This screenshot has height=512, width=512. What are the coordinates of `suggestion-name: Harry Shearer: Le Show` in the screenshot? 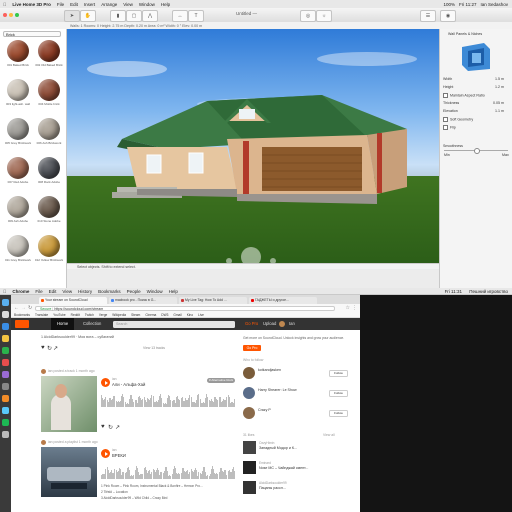 It's located at (277, 390).